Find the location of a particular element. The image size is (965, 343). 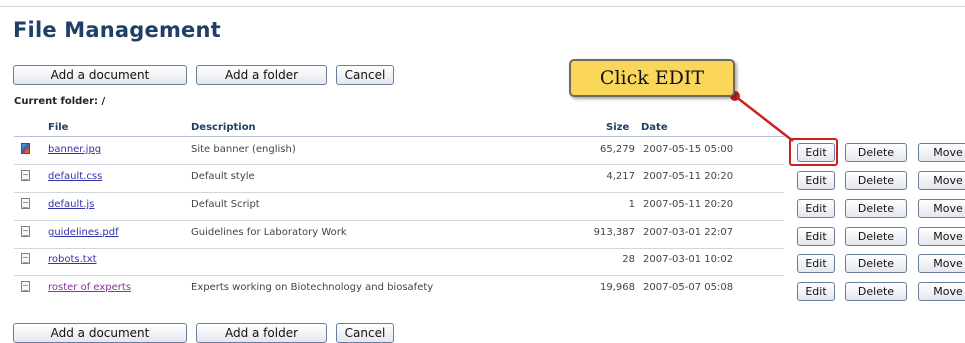

file-link: robots.txt is located at coordinates (72, 259).